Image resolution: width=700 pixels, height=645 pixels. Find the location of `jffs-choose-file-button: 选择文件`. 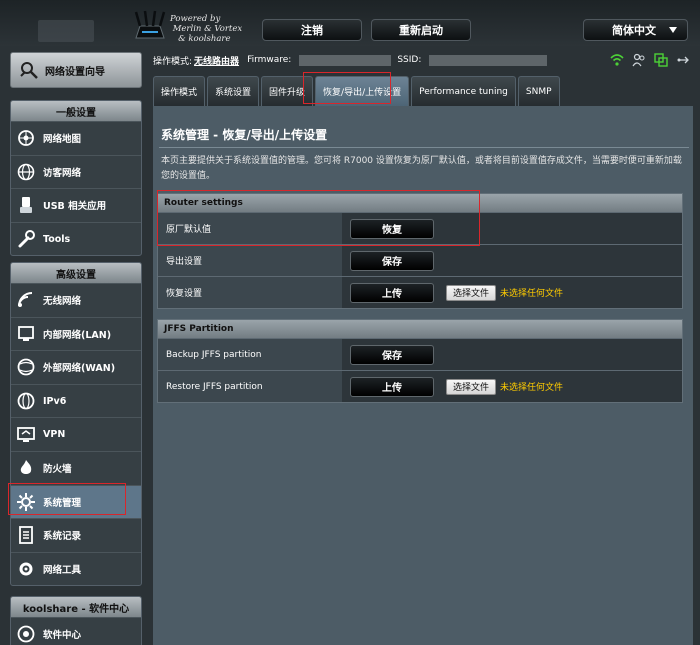

jffs-choose-file-button: 选择文件 is located at coordinates (471, 386).